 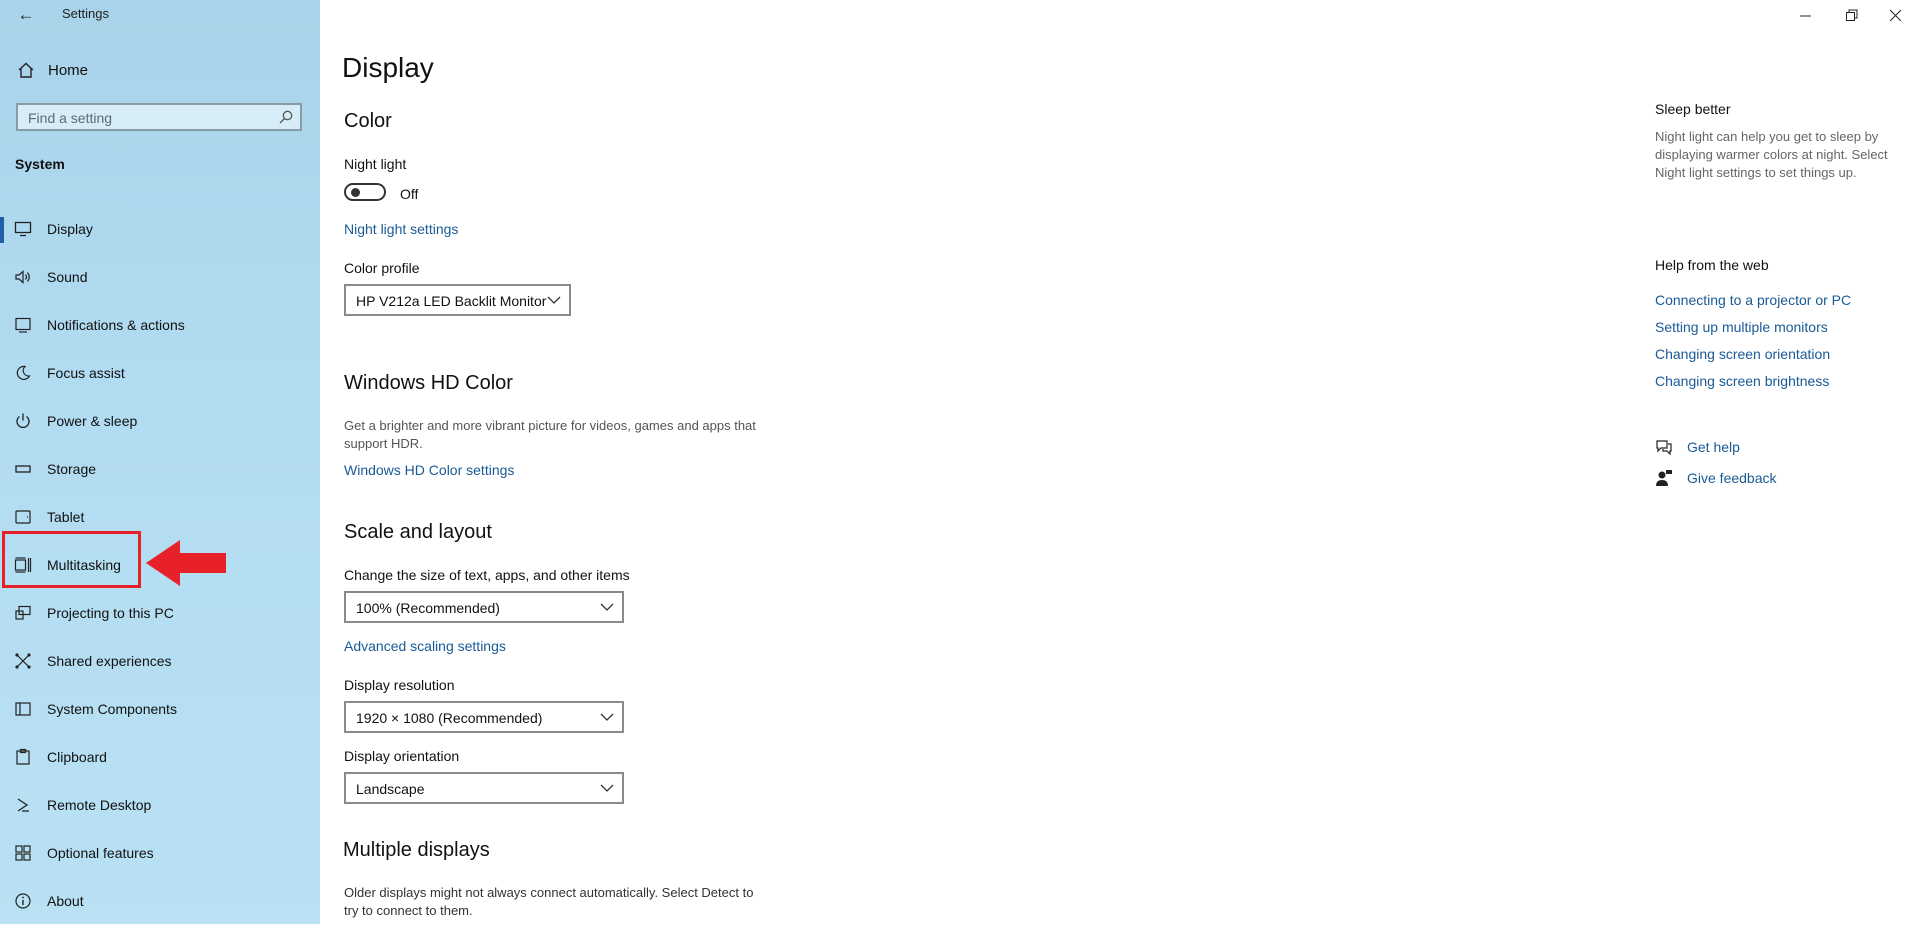 I want to click on annotation-highlight-box, so click(x=71, y=559).